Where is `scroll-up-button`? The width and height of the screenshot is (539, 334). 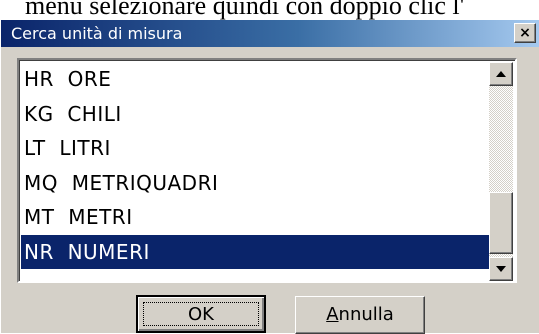 scroll-up-button is located at coordinates (501, 74).